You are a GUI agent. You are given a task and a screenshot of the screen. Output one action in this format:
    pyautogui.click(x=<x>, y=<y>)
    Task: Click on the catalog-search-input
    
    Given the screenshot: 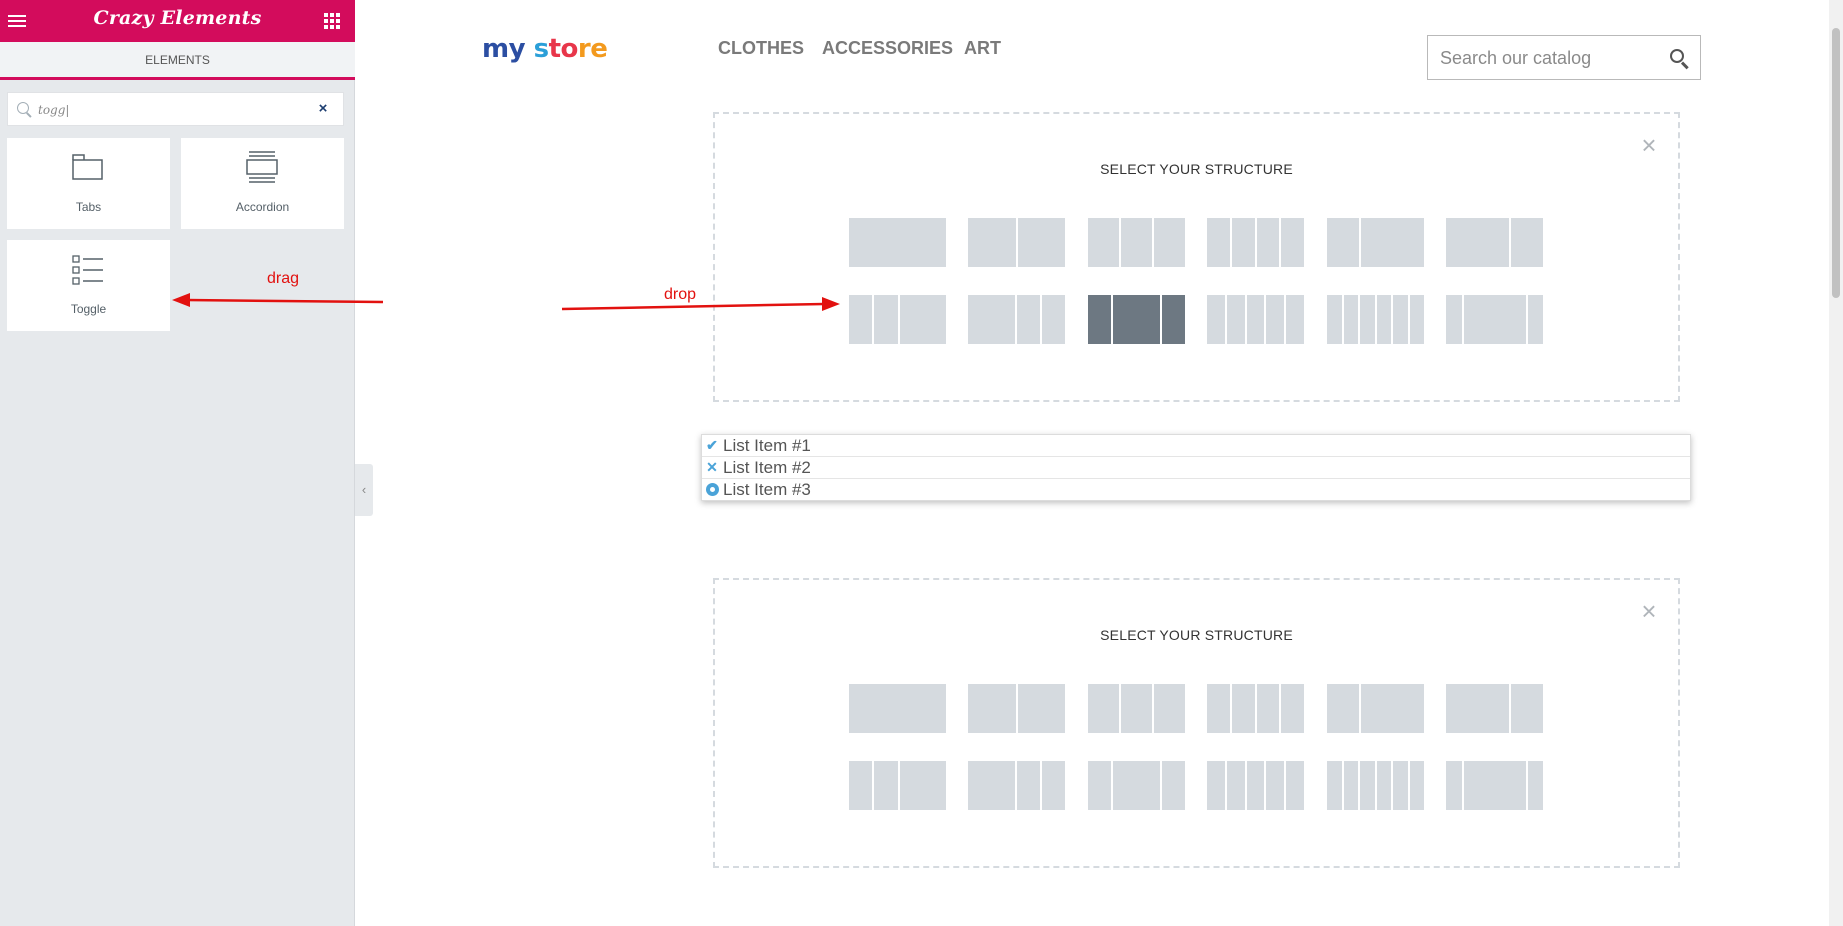 What is the action you would take?
    pyautogui.click(x=1550, y=58)
    